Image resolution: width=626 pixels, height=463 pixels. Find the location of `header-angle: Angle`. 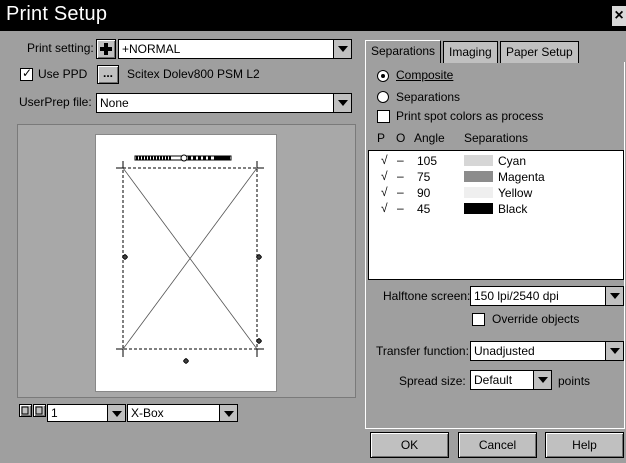

header-angle: Angle is located at coordinates (429, 138).